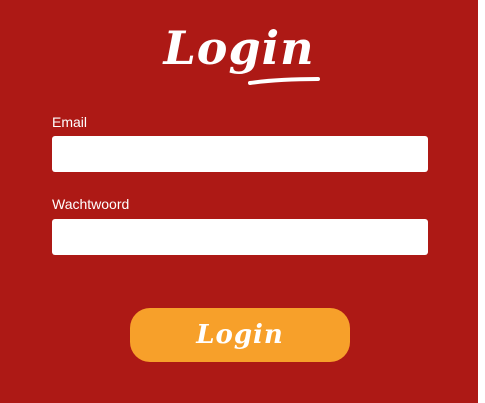  What do you see at coordinates (284, 81) in the screenshot?
I see `title-underline` at bounding box center [284, 81].